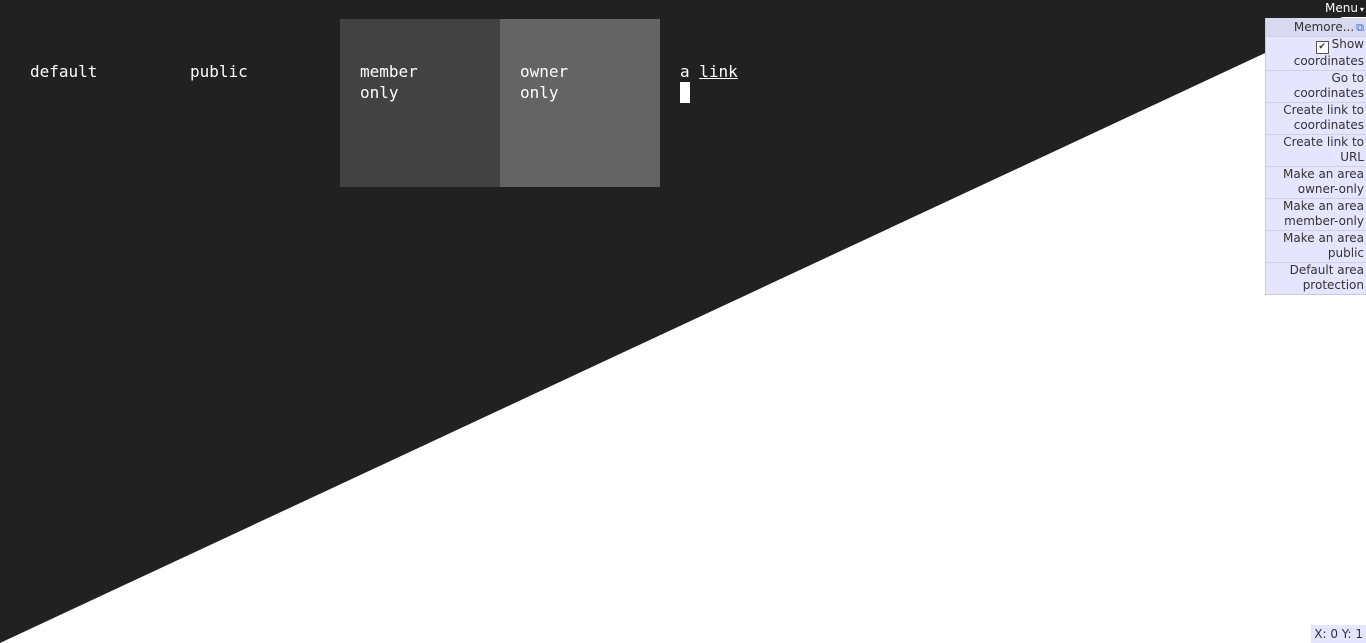 The image size is (1366, 643). I want to click on cell-owner-only: owner only, so click(580, 103).